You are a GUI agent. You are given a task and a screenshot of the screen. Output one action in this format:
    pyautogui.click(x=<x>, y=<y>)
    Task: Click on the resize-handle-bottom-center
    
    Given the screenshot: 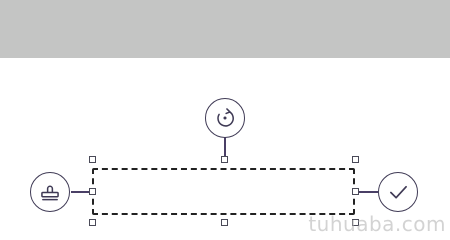 What is the action you would take?
    pyautogui.click(x=224, y=222)
    